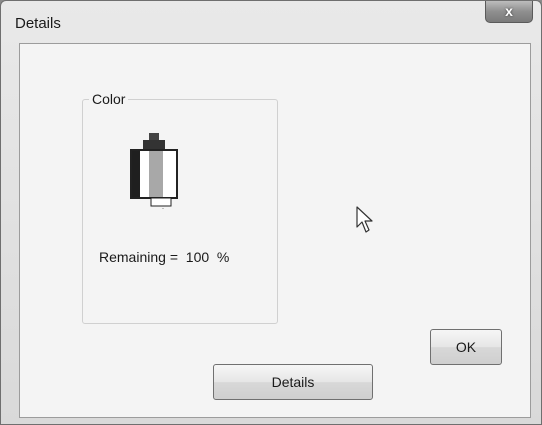 The height and width of the screenshot is (425, 542). Describe the element at coordinates (271, 22) in the screenshot. I see `title-bar: Details x` at that location.